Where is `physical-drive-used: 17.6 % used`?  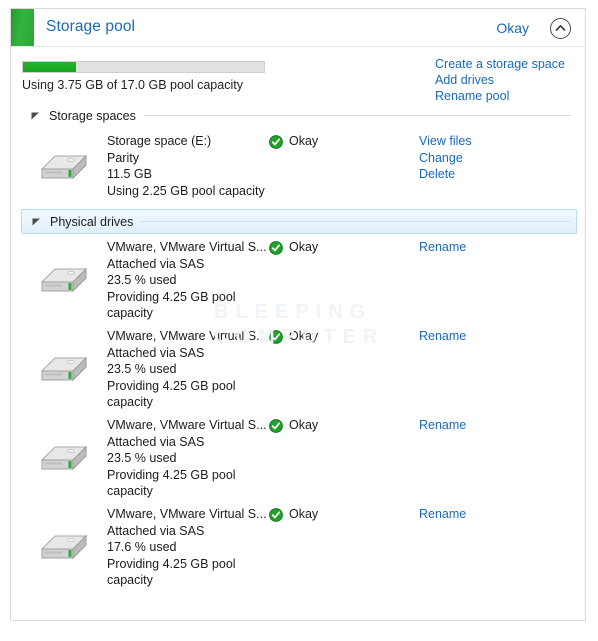
physical-drive-used: 17.6 % used is located at coordinates (142, 547).